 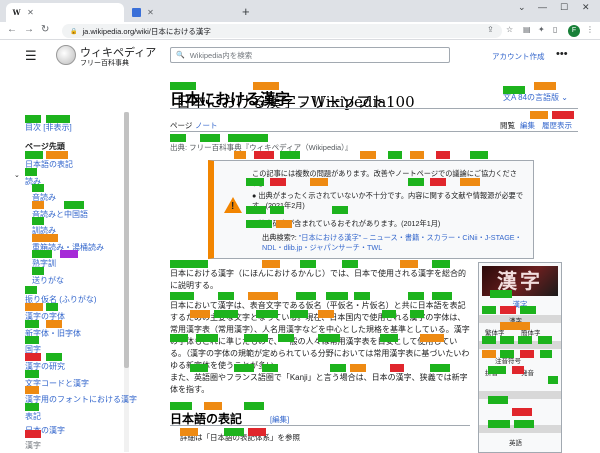 What do you see at coordinates (16, 12) in the screenshot?
I see `wikipedia-w-icon: W` at bounding box center [16, 12].